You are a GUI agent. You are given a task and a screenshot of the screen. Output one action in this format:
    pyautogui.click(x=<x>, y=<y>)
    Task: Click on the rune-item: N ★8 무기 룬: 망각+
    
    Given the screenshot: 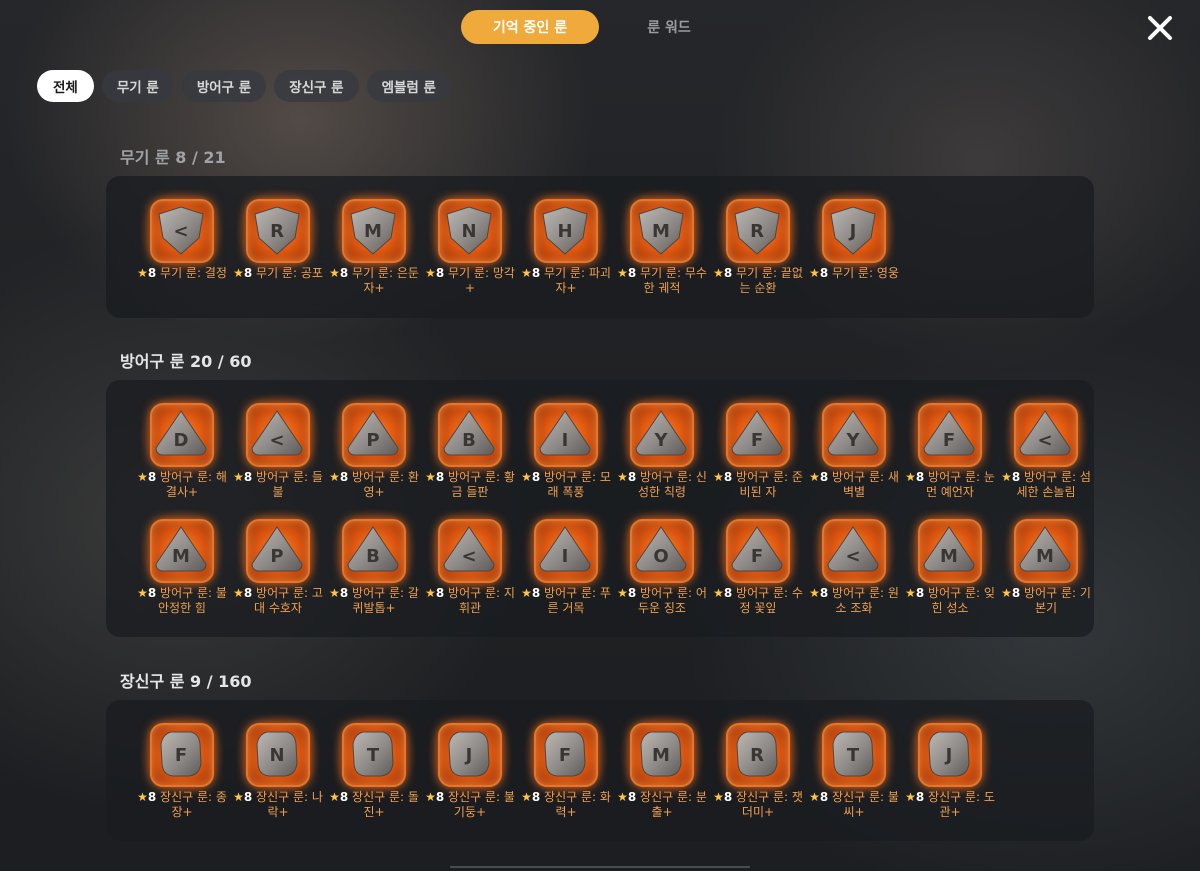 What is the action you would take?
    pyautogui.click(x=470, y=251)
    